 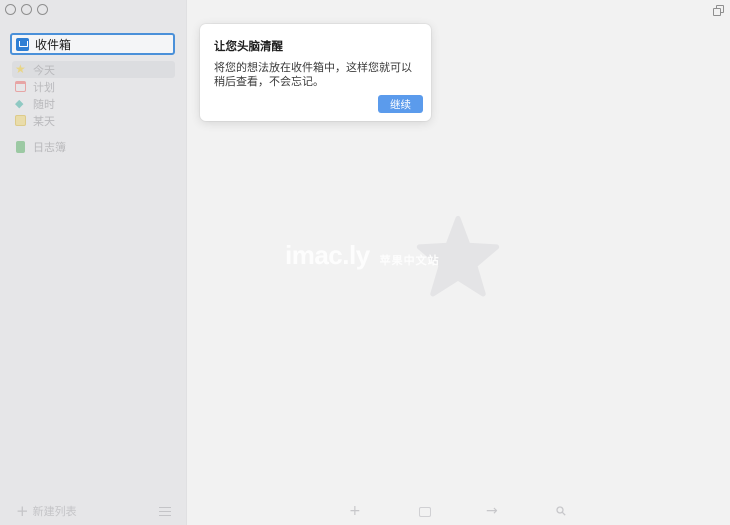 I want to click on box-icon, so click(x=20, y=120).